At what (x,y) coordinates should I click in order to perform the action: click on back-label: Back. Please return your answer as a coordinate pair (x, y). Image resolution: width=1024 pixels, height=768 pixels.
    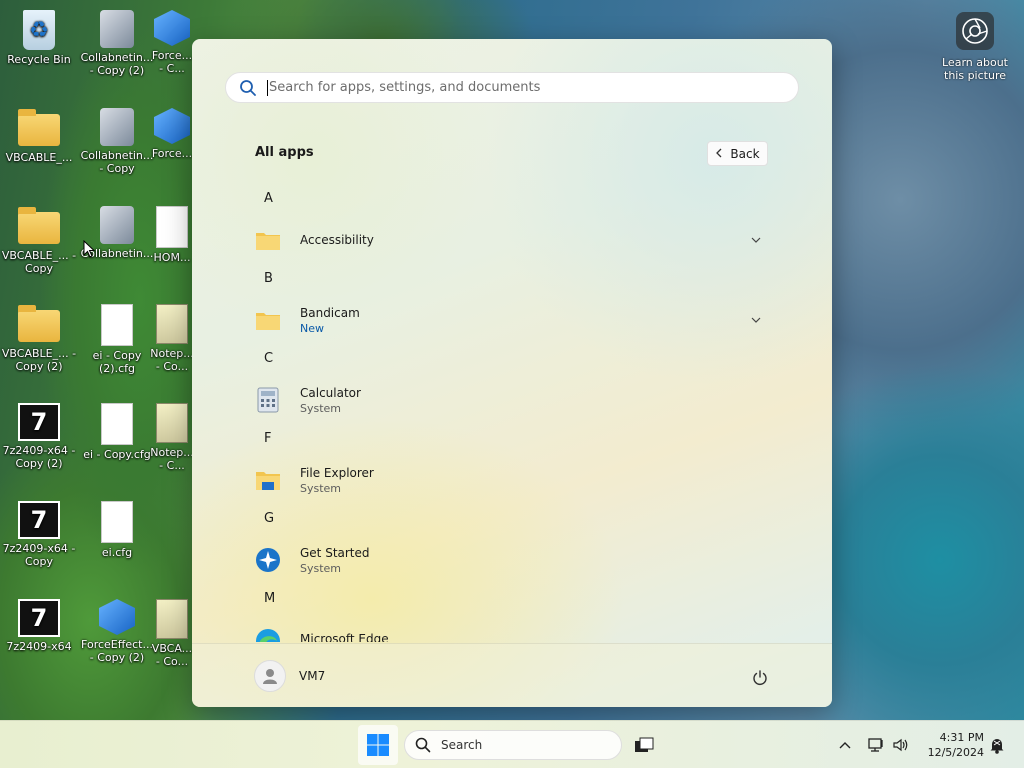
    Looking at the image, I should click on (745, 153).